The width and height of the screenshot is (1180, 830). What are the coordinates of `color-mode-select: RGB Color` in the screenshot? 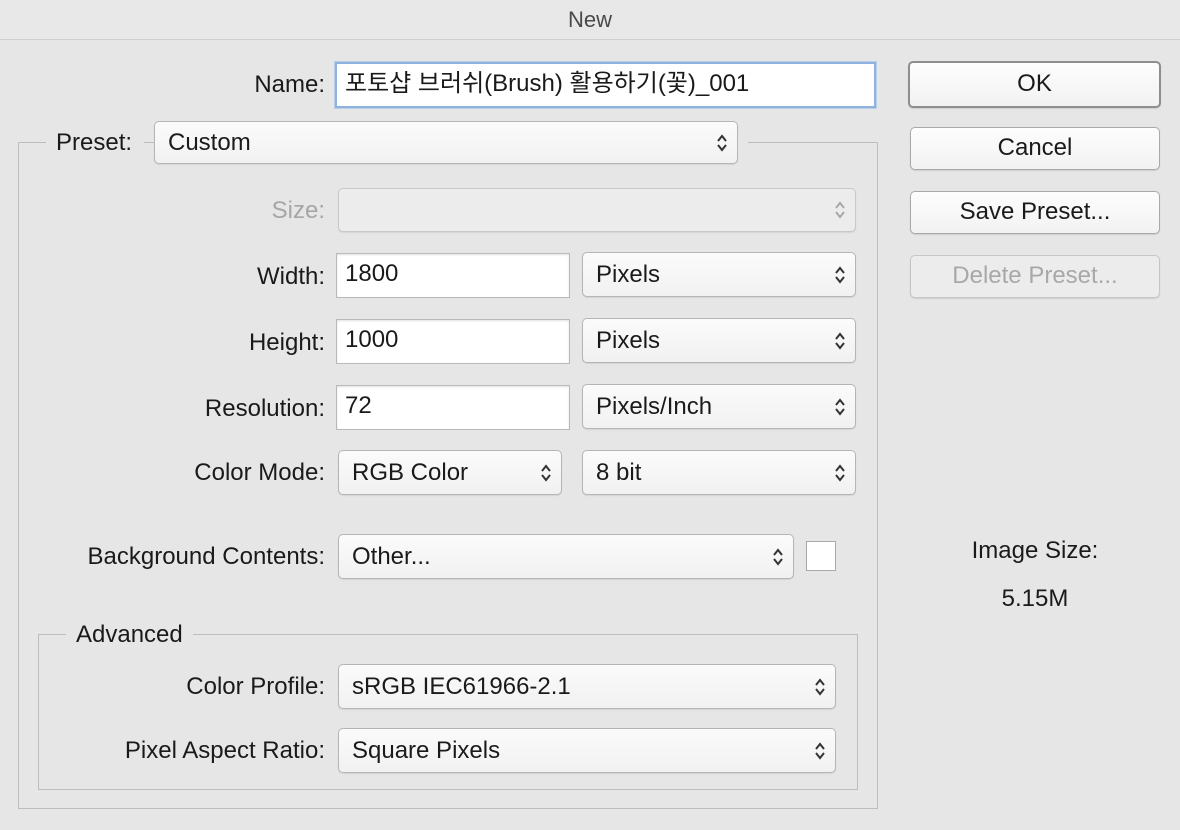 It's located at (450, 472).